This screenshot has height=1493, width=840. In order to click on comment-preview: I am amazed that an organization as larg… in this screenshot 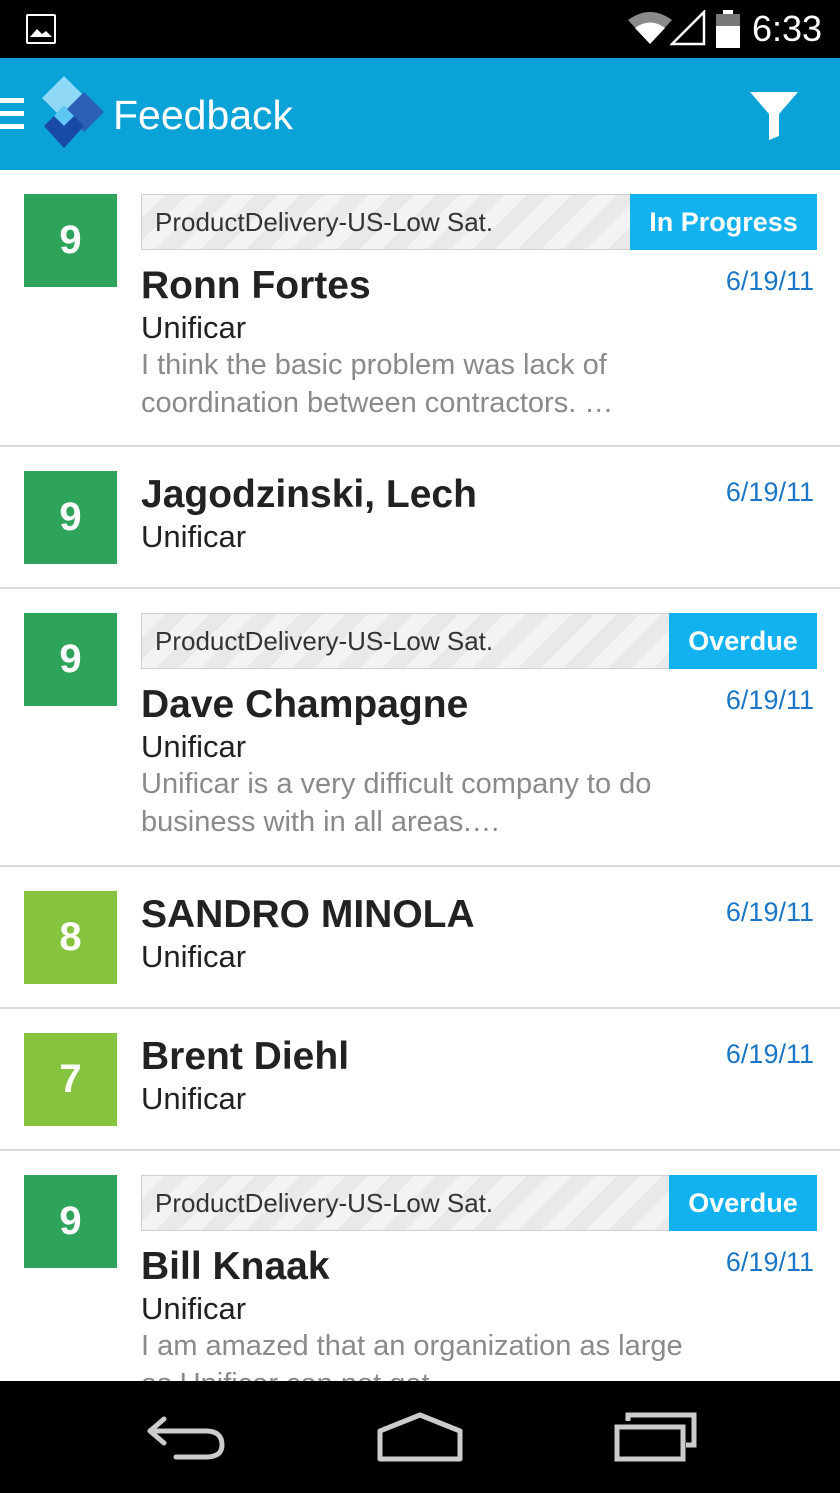, I will do `click(441, 1354)`.